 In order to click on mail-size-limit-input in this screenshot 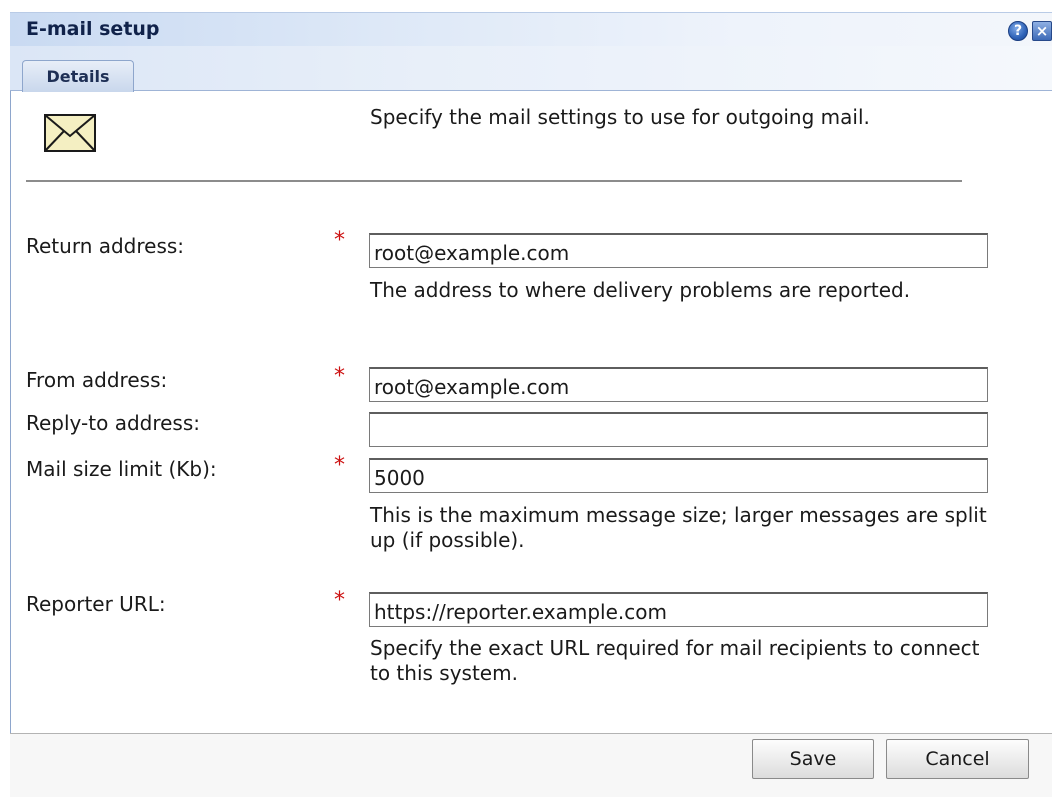, I will do `click(678, 475)`.